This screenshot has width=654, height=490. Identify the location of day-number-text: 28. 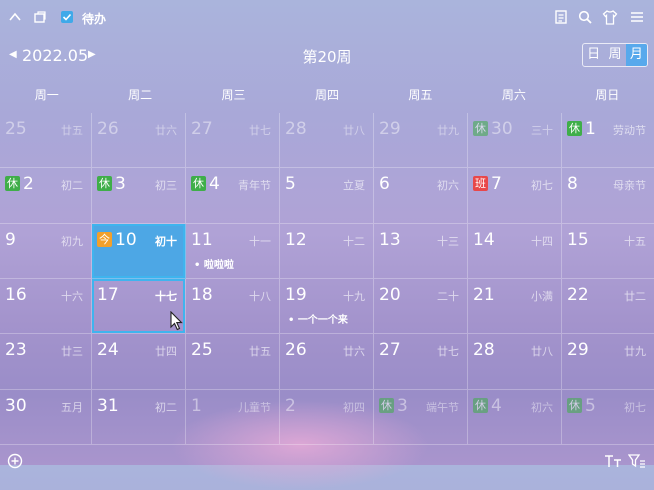
(484, 350).